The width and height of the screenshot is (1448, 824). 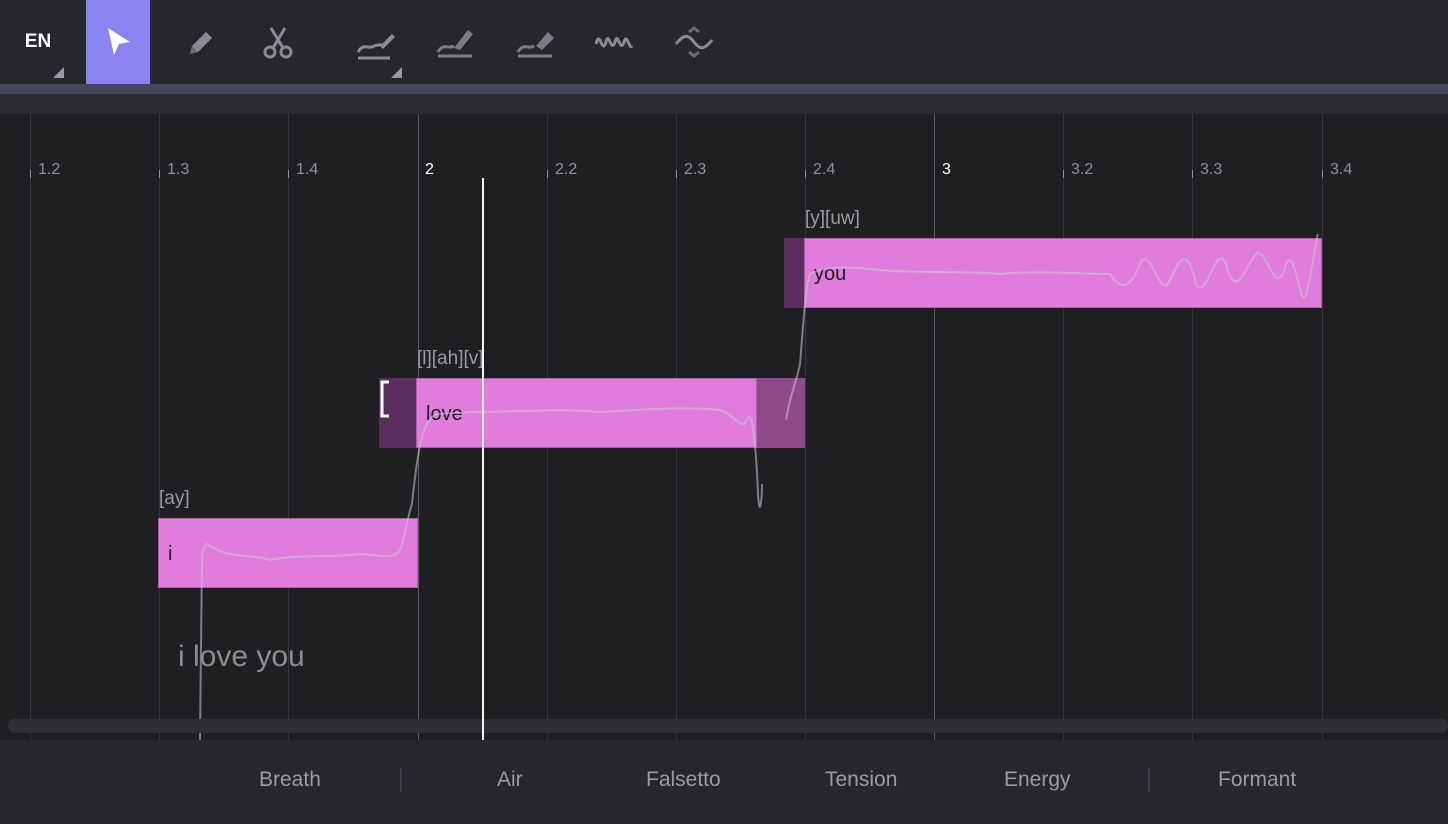 I want to click on tab-formant: Formant, so click(x=1257, y=780).